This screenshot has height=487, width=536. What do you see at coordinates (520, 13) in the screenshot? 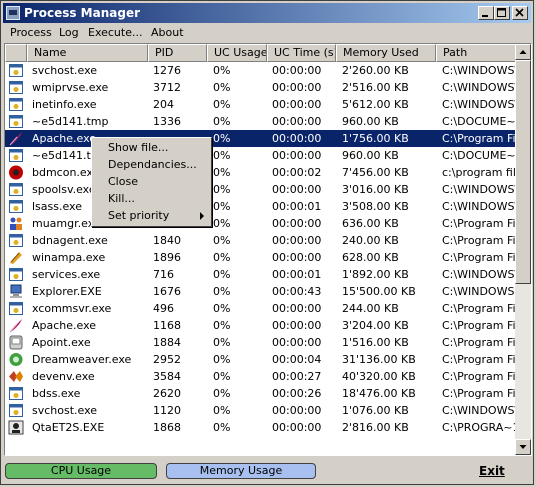
I see `close-button` at bounding box center [520, 13].